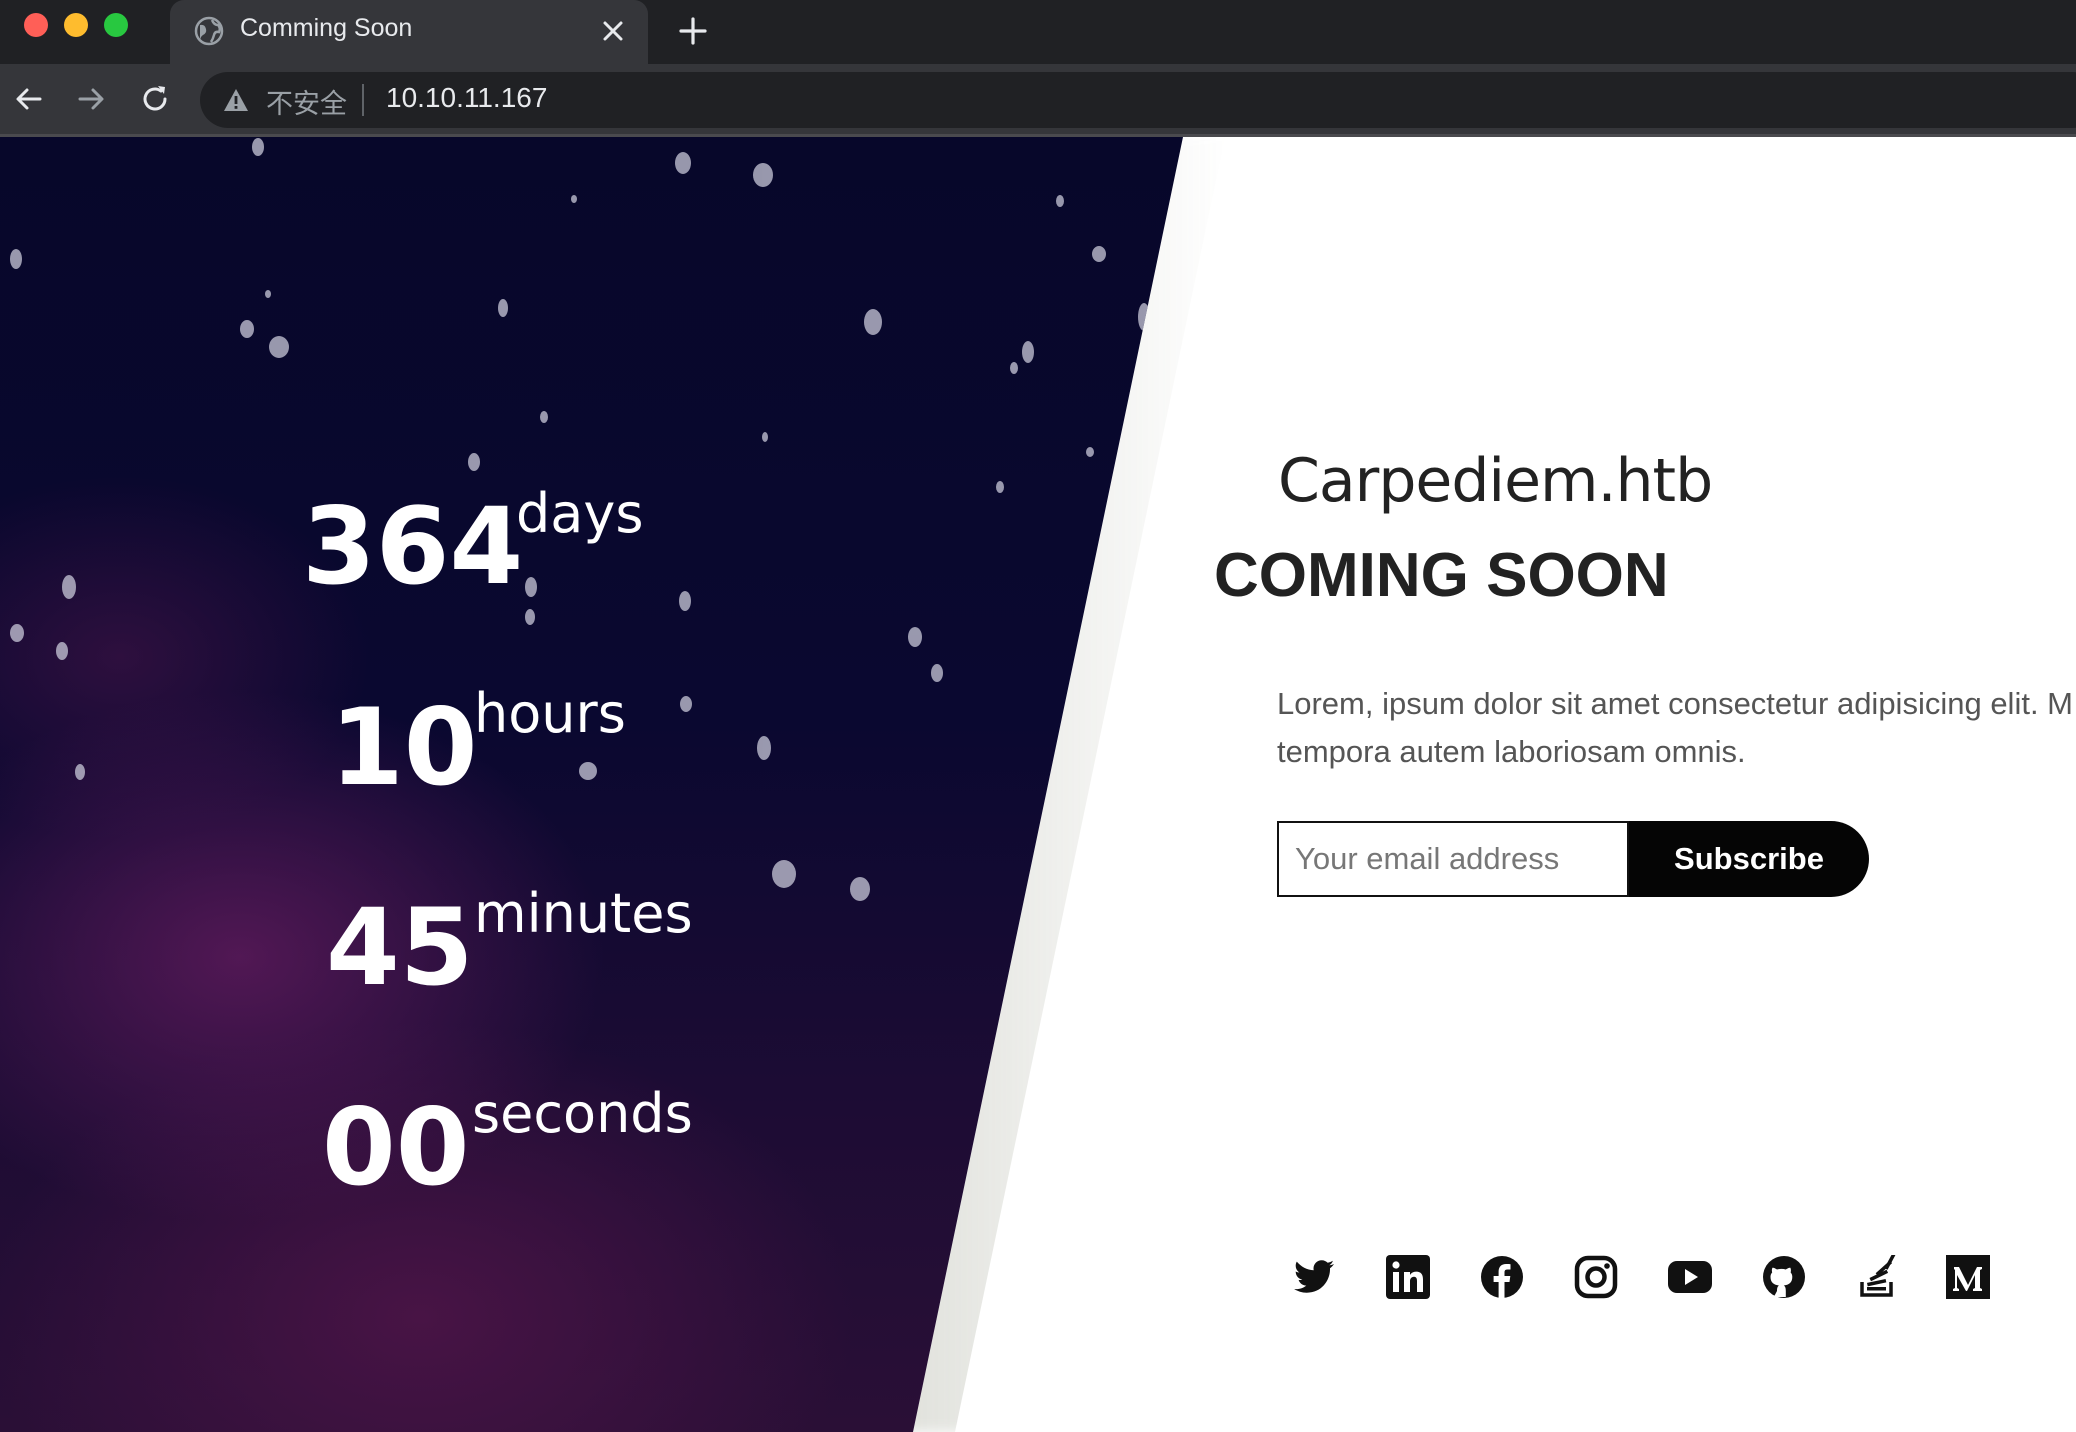  What do you see at coordinates (693, 31) in the screenshot?
I see `new-tab-icon` at bounding box center [693, 31].